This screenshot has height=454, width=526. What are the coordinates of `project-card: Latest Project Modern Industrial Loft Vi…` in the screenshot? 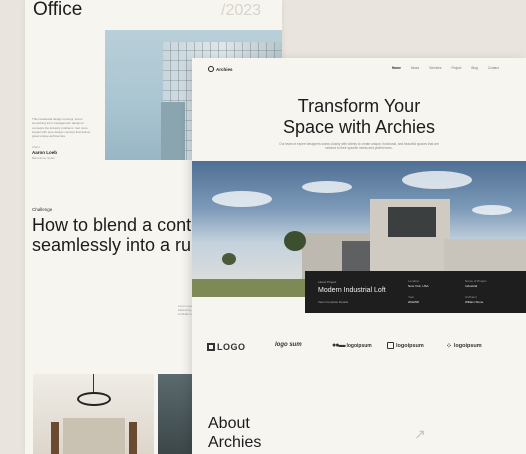 It's located at (415, 292).